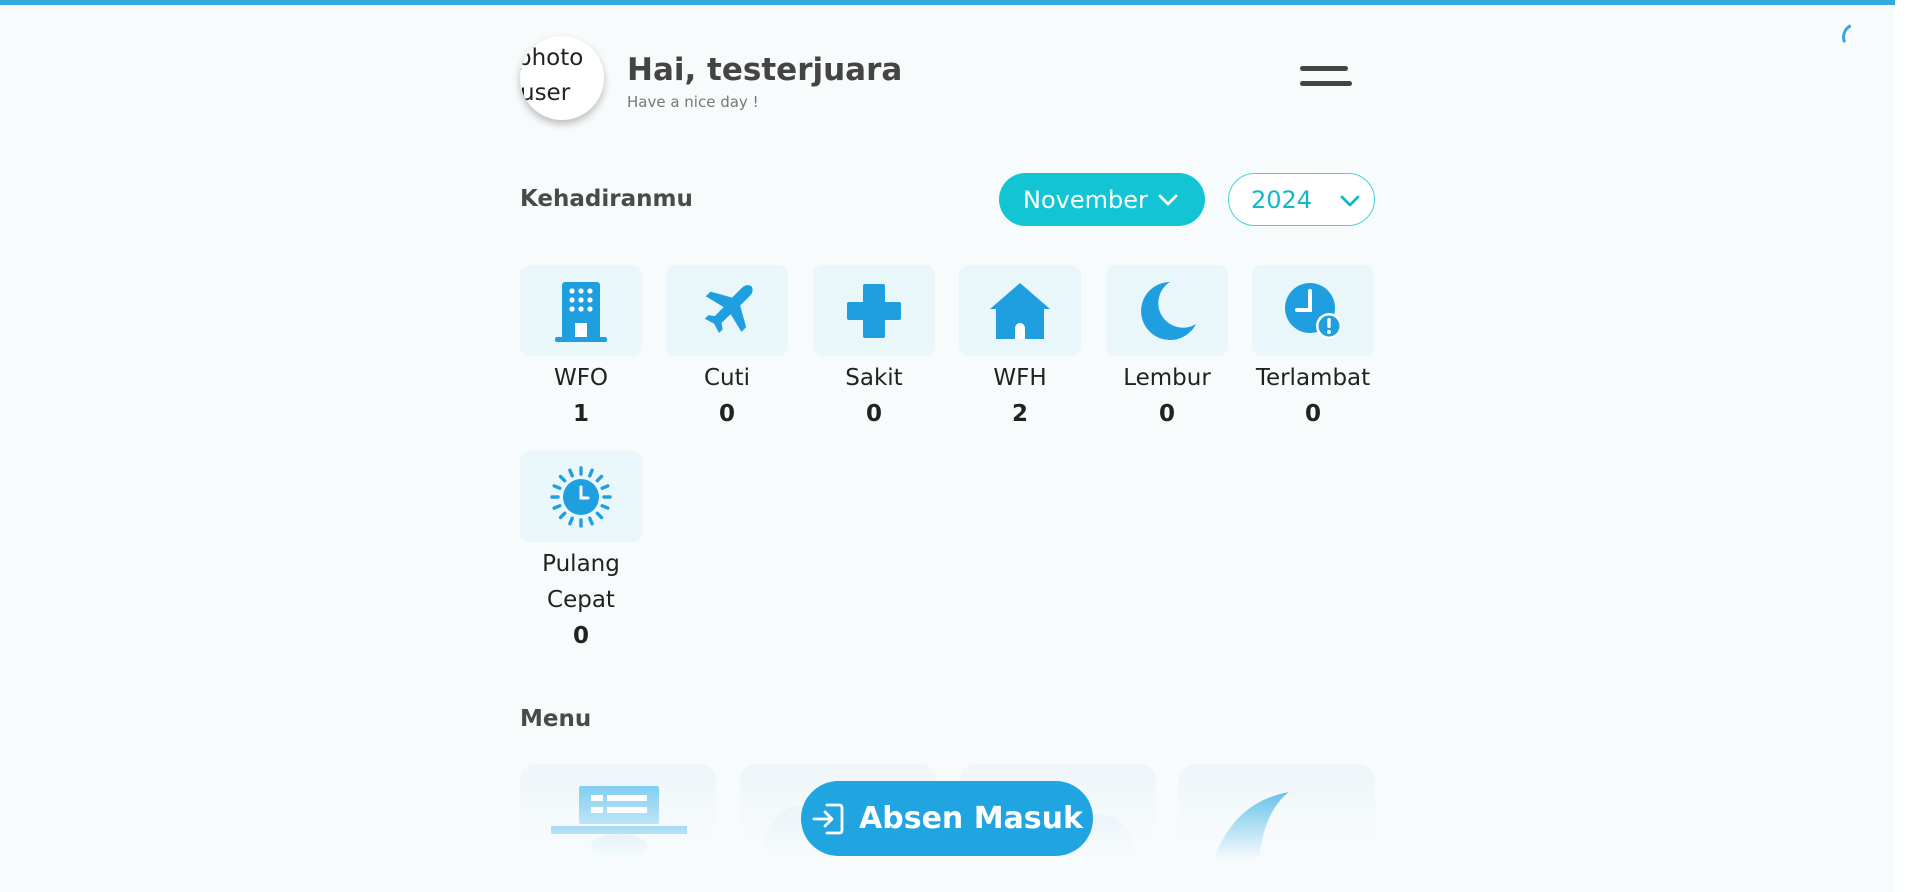 The image size is (1920, 892). I want to click on moon-icon, so click(1167, 310).